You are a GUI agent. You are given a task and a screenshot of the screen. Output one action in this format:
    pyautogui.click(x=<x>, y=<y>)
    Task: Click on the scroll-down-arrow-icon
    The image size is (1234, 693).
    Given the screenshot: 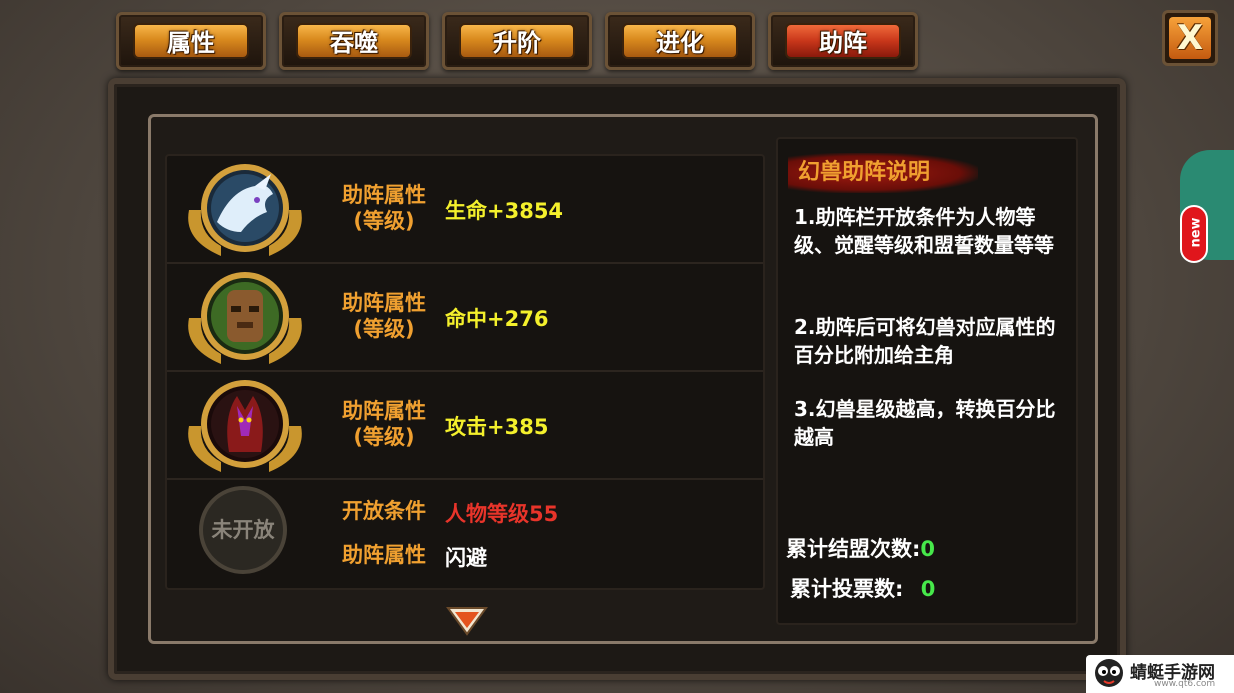 What is the action you would take?
    pyautogui.click(x=467, y=621)
    